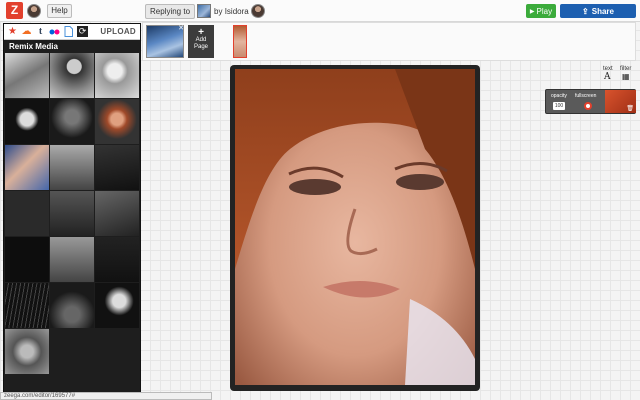  What do you see at coordinates (257, 11) in the screenshot?
I see `author-avatar` at bounding box center [257, 11].